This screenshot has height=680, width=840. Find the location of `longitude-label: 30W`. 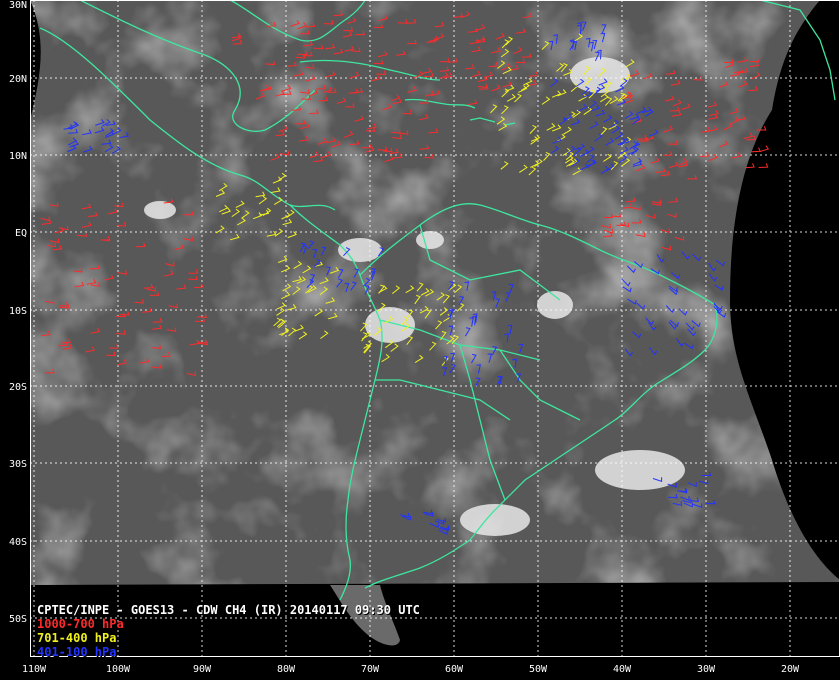

longitude-label: 30W is located at coordinates (706, 669).